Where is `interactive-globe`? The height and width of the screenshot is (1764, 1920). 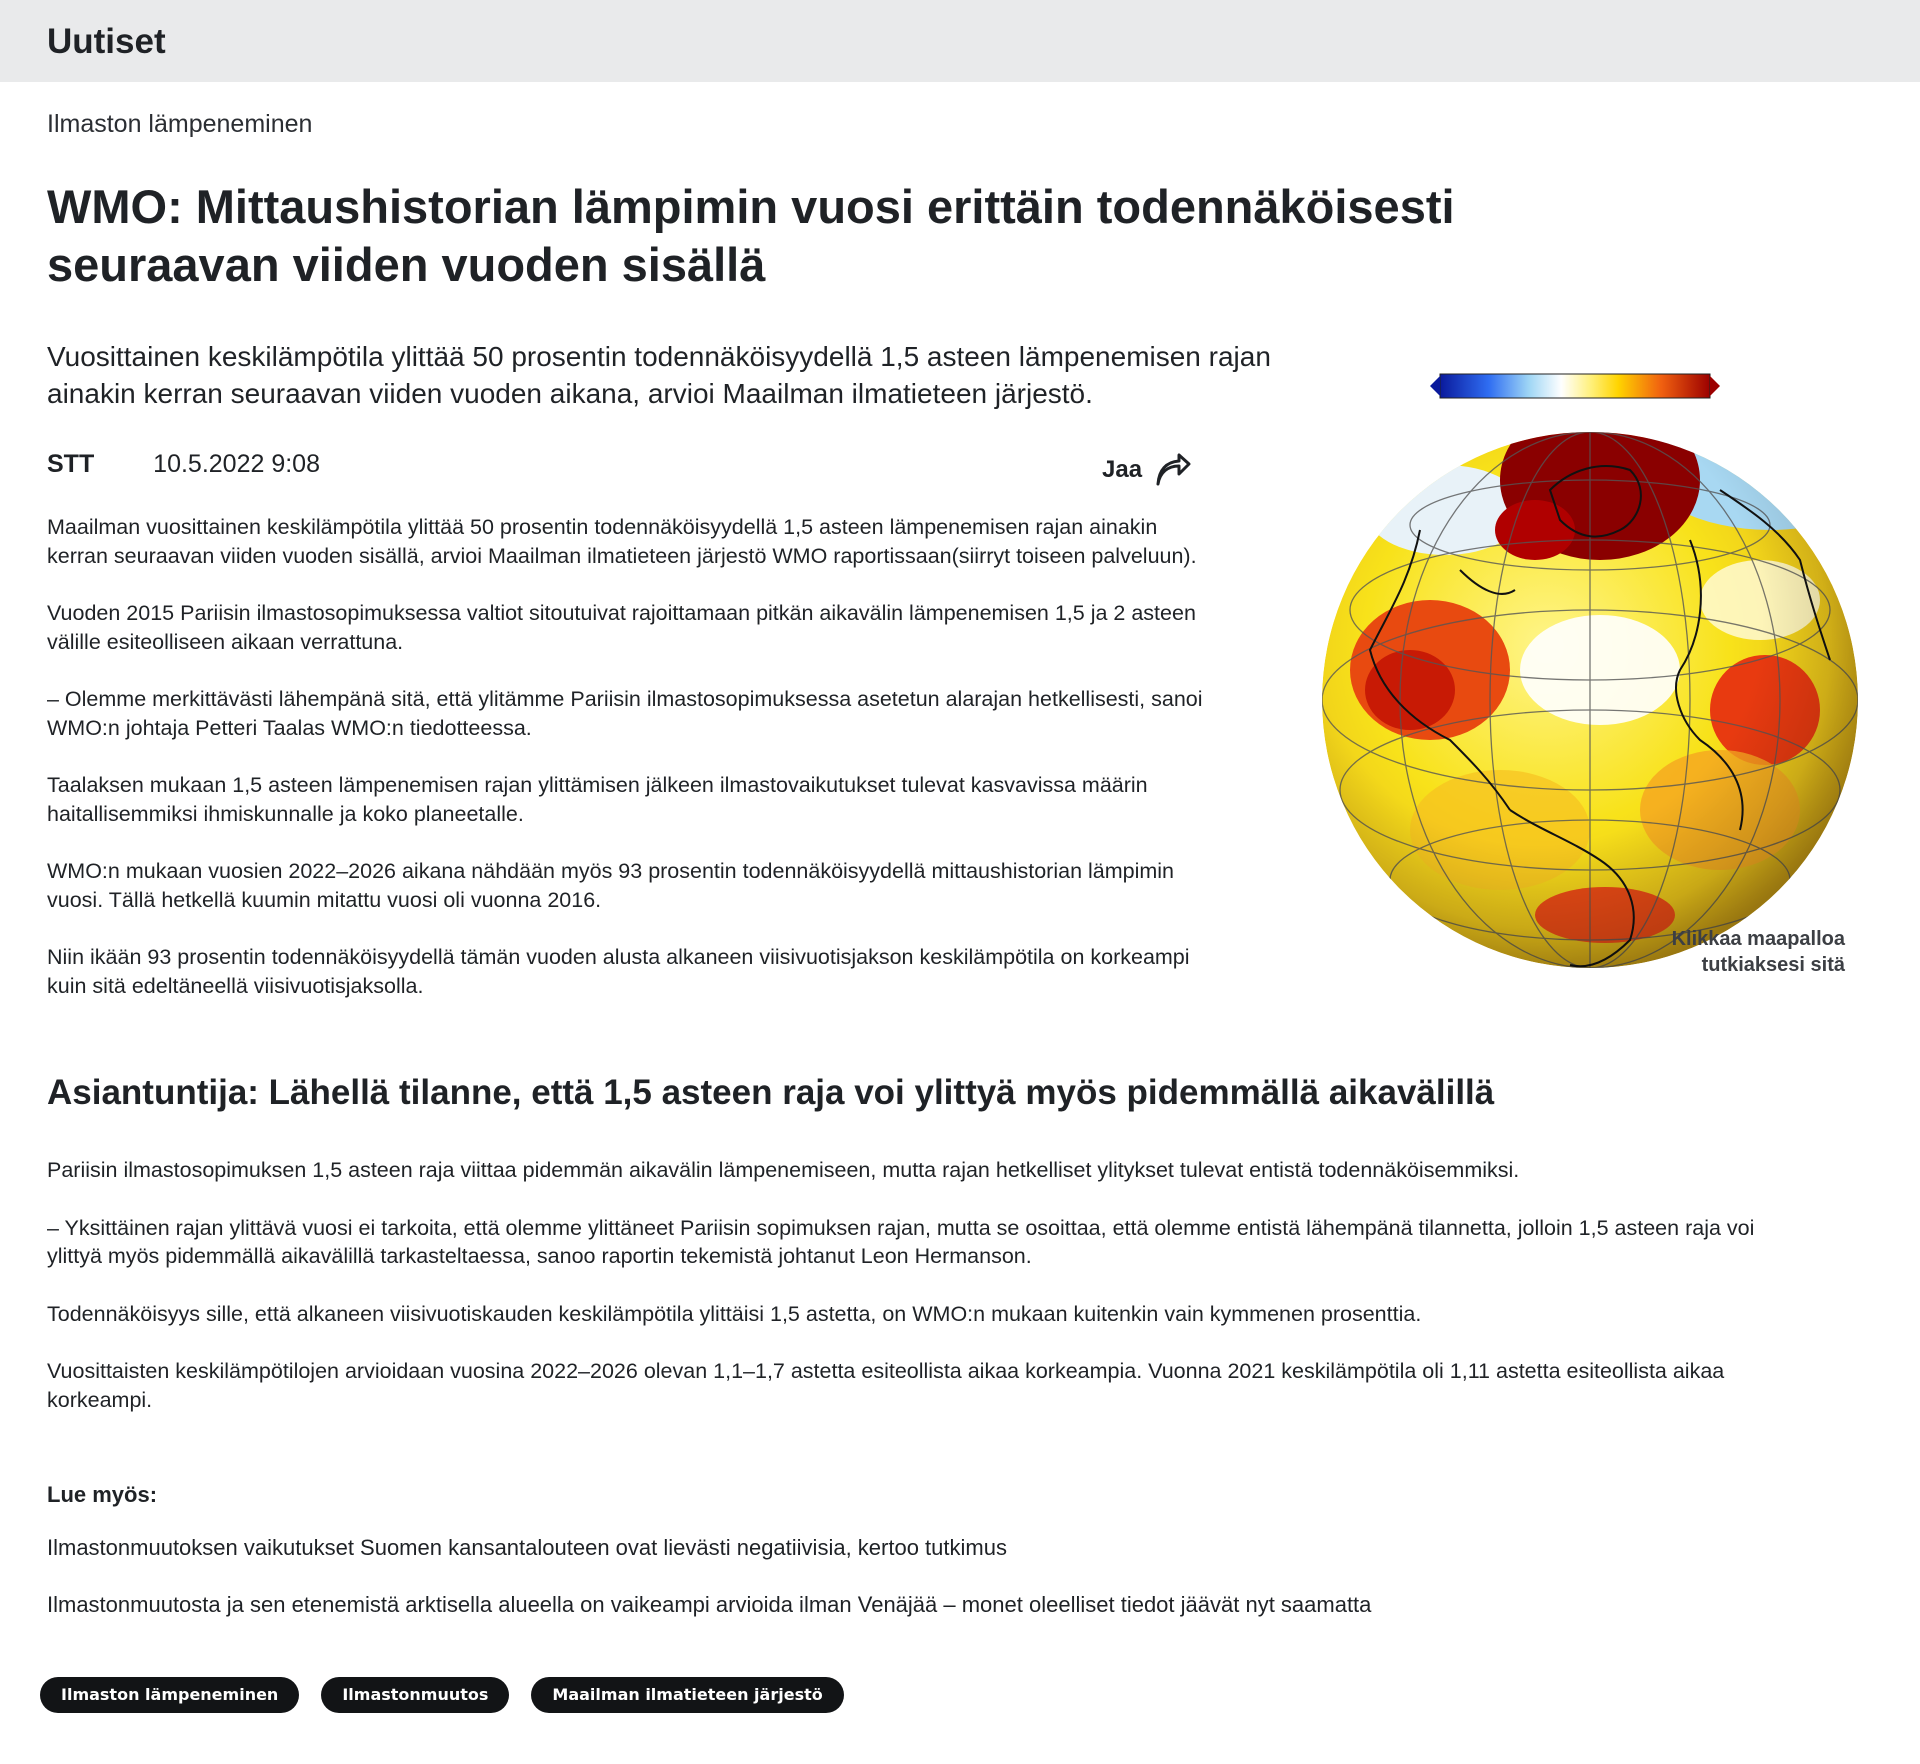
interactive-globe is located at coordinates (1580, 685).